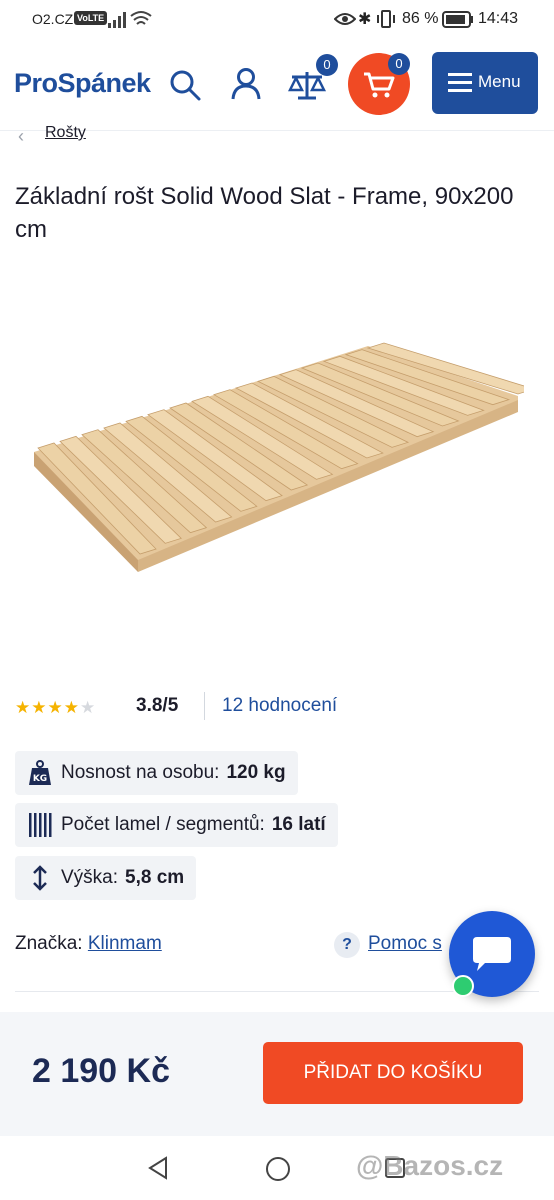 The height and width of the screenshot is (1200, 554). I want to click on chevron-left-icon: ‹, so click(21, 136).